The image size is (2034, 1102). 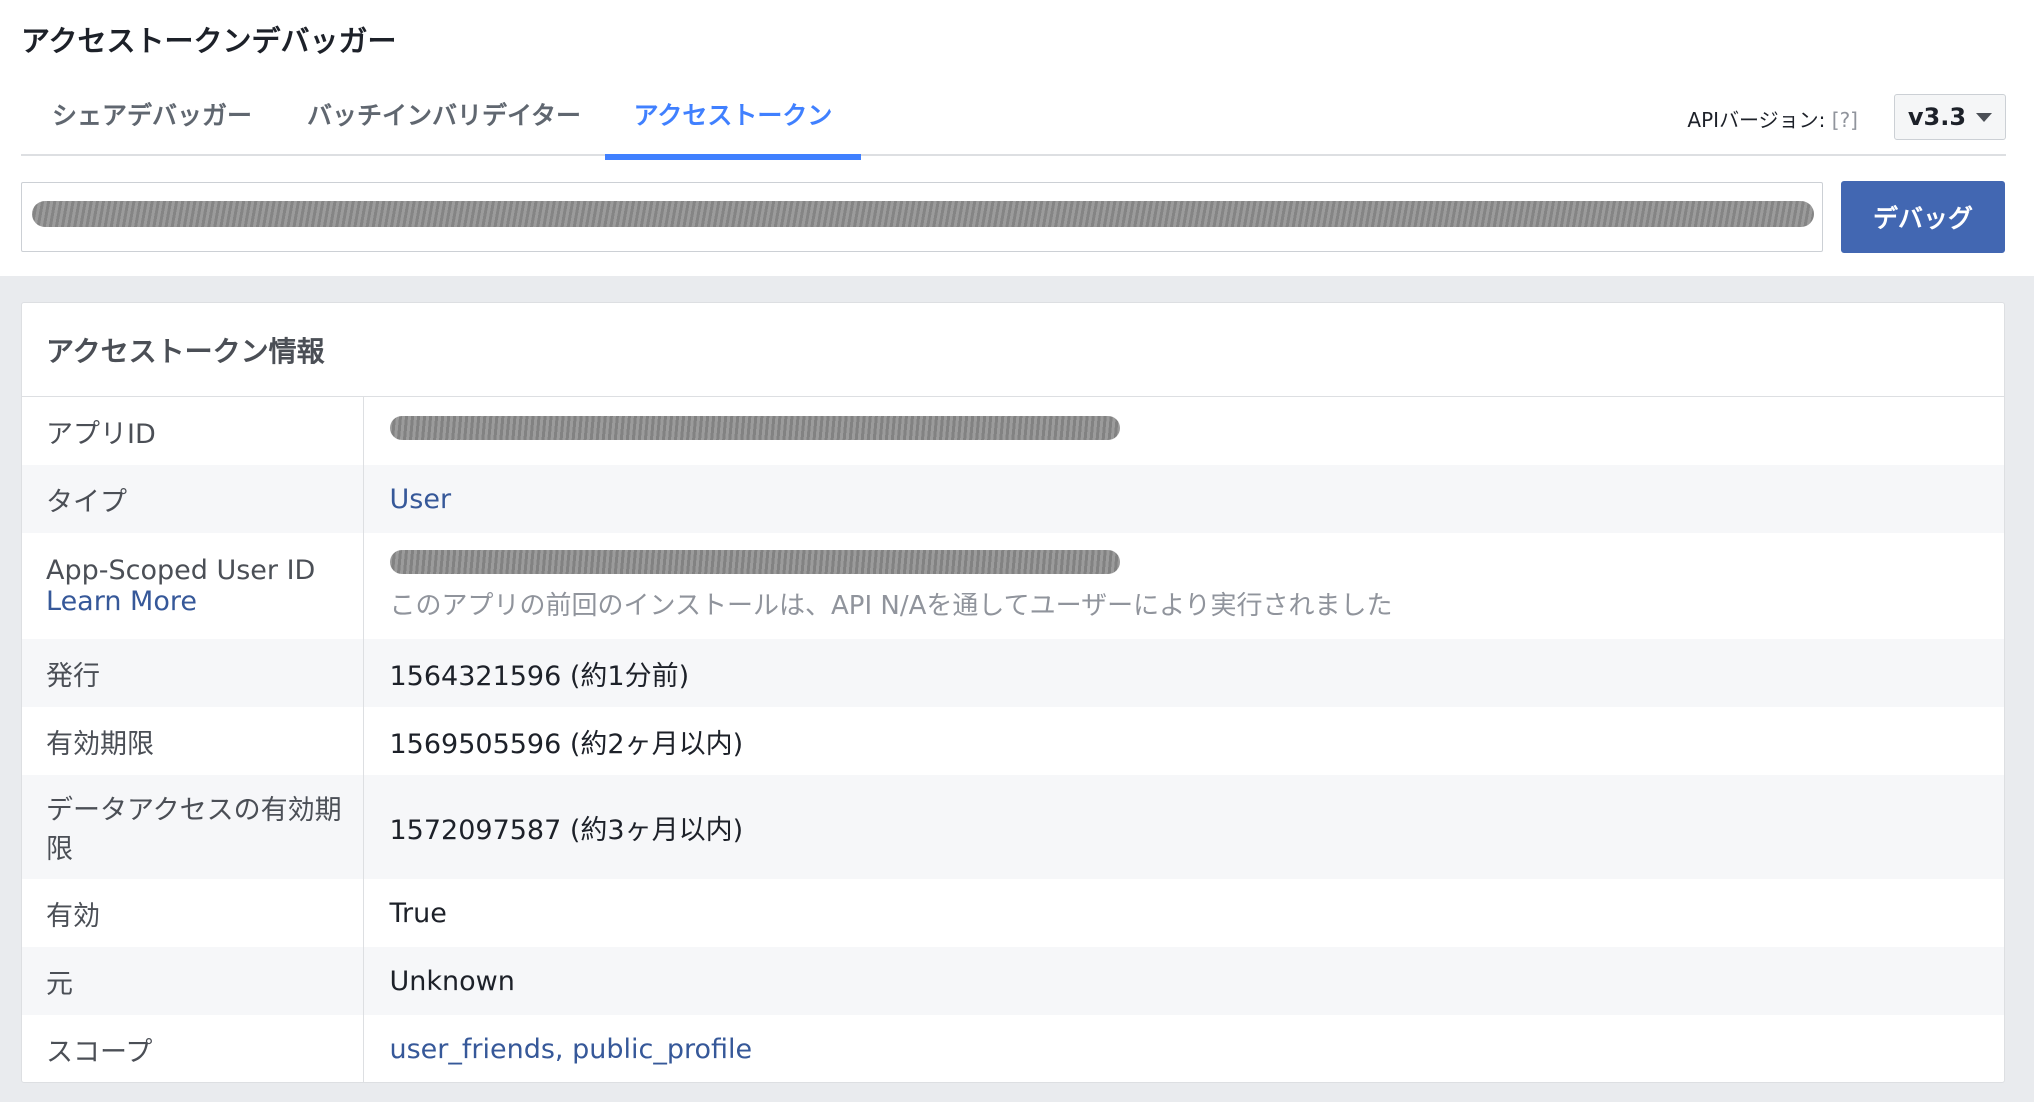 I want to click on row-key: スコープ, so click(x=193, y=1048).